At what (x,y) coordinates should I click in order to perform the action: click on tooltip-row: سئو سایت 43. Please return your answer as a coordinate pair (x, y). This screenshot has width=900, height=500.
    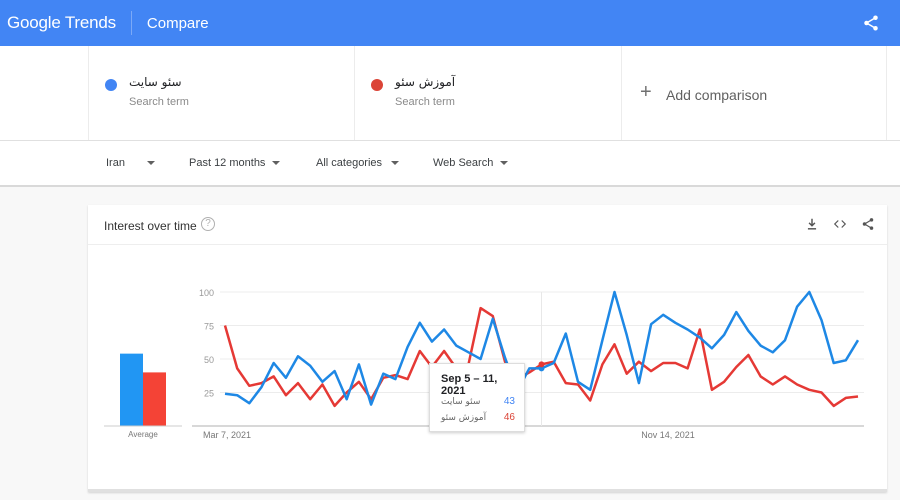
    Looking at the image, I should click on (478, 401).